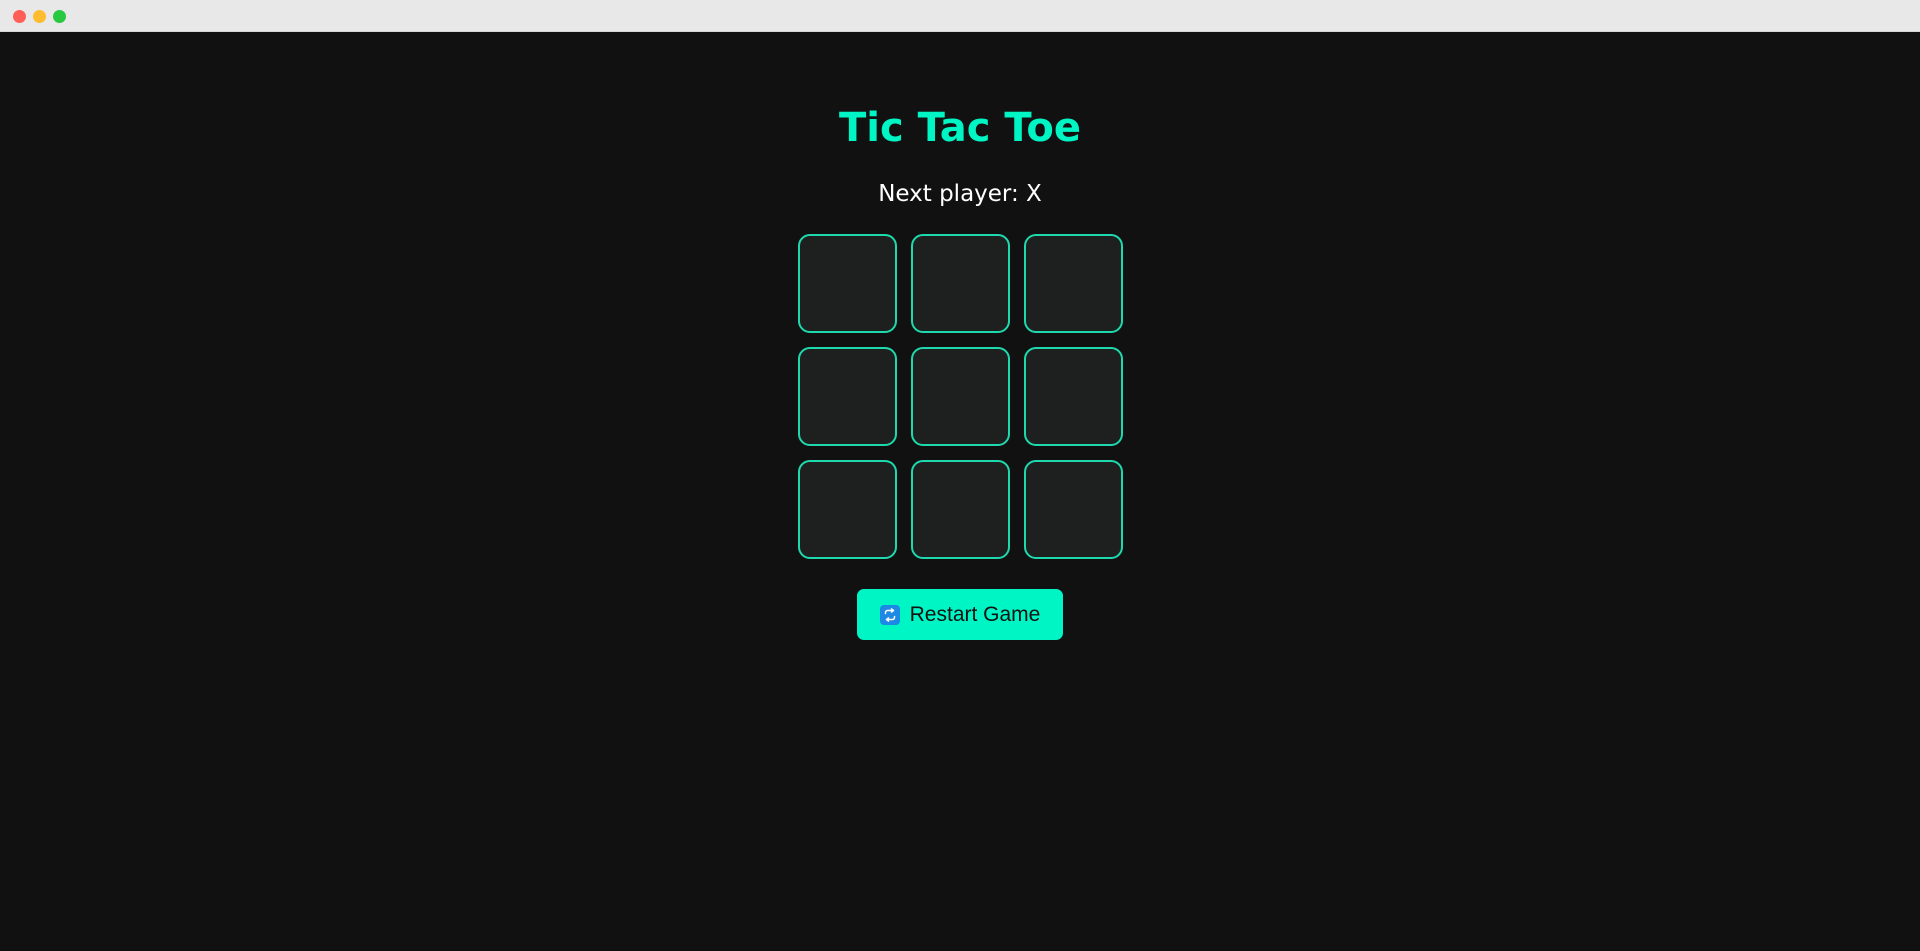 The image size is (1920, 951). What do you see at coordinates (960, 128) in the screenshot?
I see `game-title: Tic Tac Toe` at bounding box center [960, 128].